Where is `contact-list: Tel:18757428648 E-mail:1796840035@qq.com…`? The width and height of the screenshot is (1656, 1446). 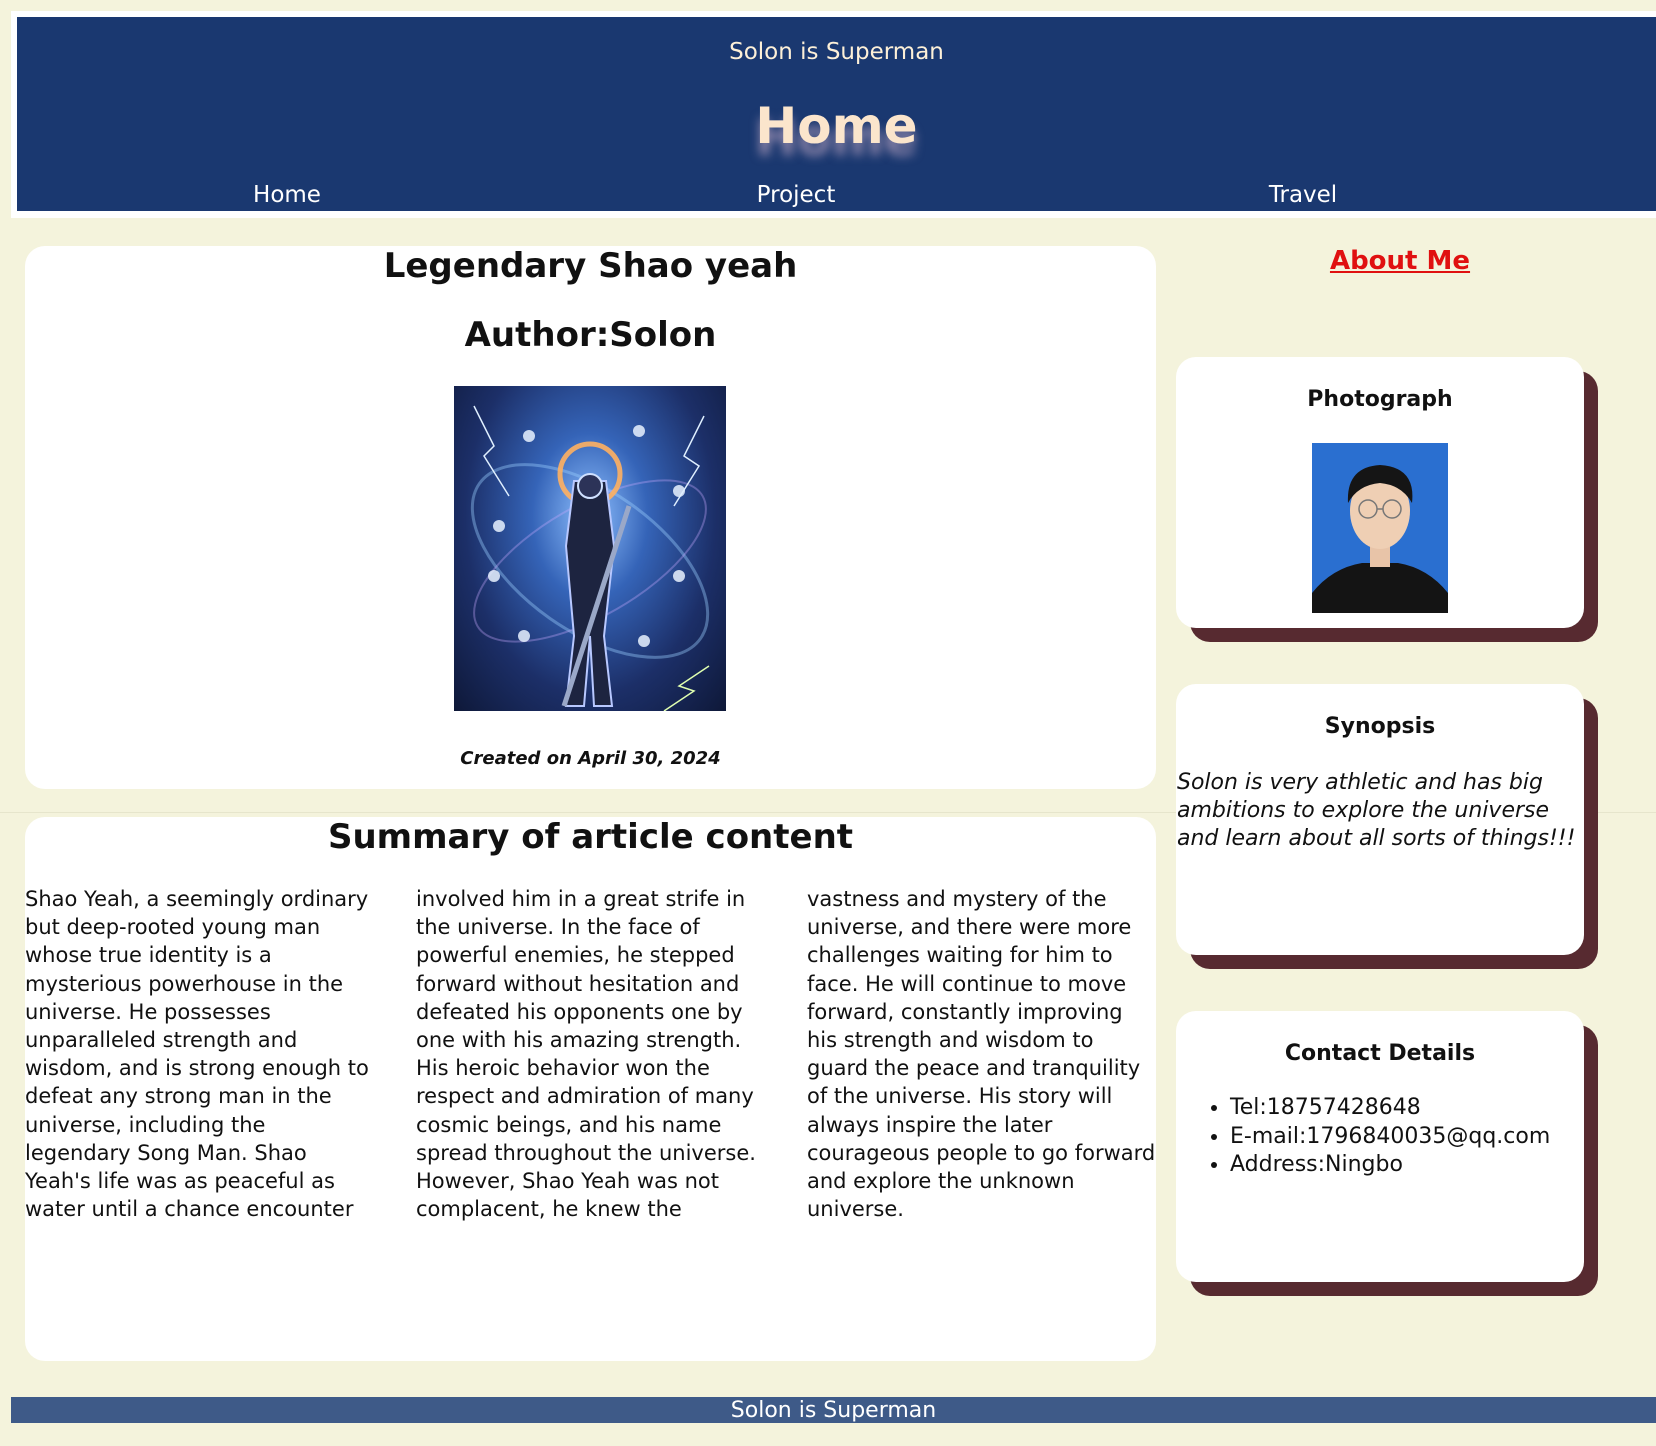 contact-list: Tel:18757428648 E-mail:1796840035@qq.com… is located at coordinates (1373, 1137).